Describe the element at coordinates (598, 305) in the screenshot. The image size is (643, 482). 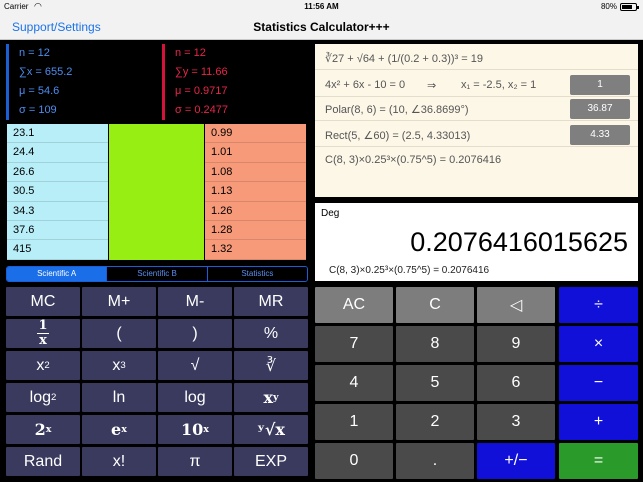
I see `divide-button: ÷` at that location.